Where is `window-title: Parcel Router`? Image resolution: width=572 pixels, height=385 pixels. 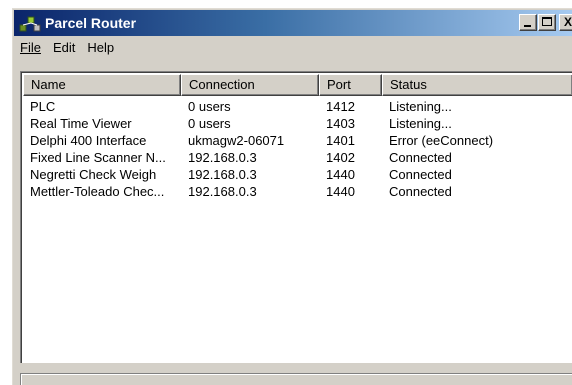 window-title: Parcel Router is located at coordinates (91, 23).